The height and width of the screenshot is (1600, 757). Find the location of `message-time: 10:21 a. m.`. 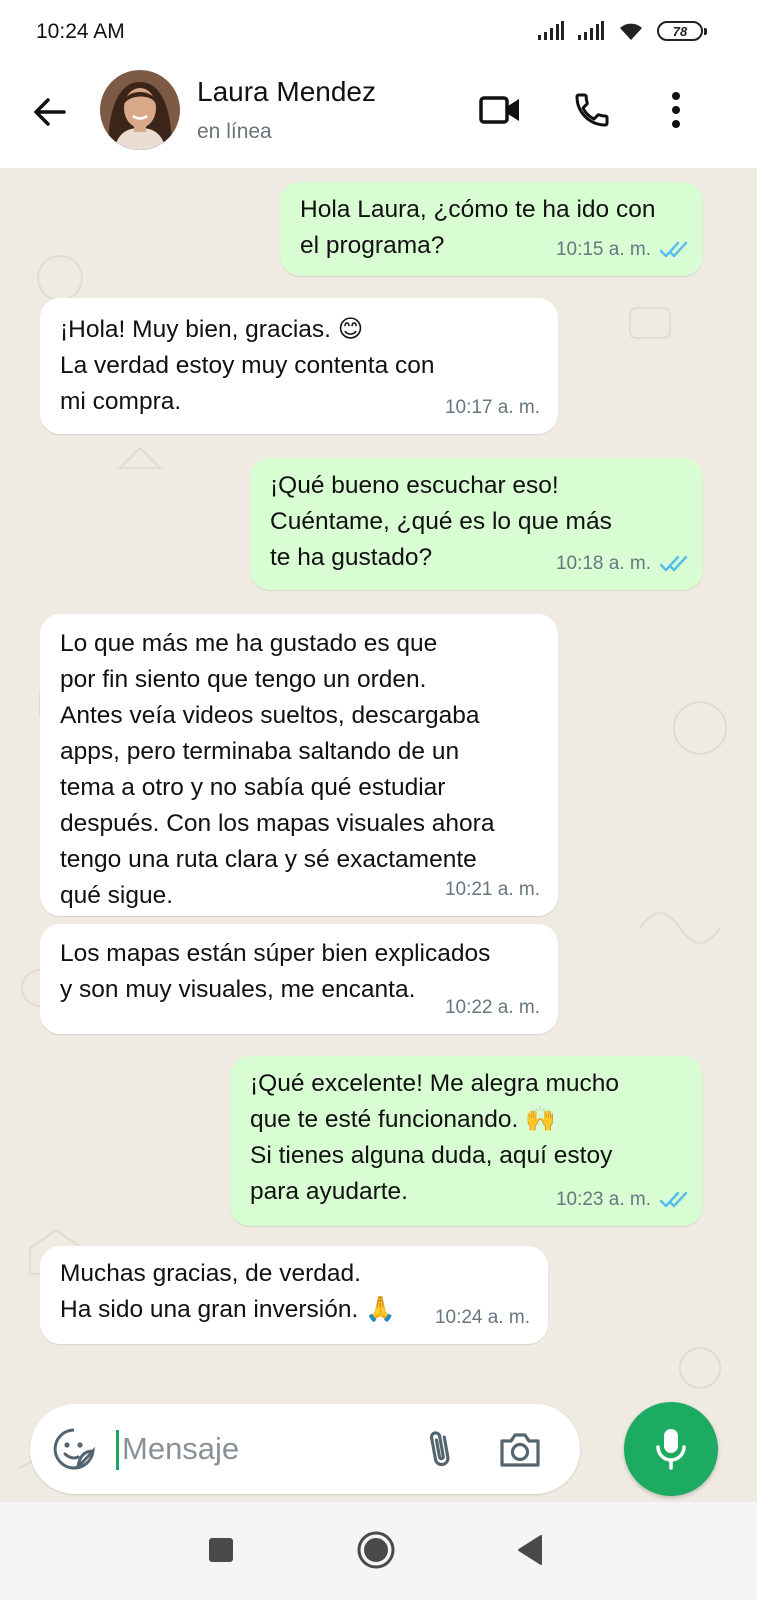

message-time: 10:21 a. m. is located at coordinates (492, 889).